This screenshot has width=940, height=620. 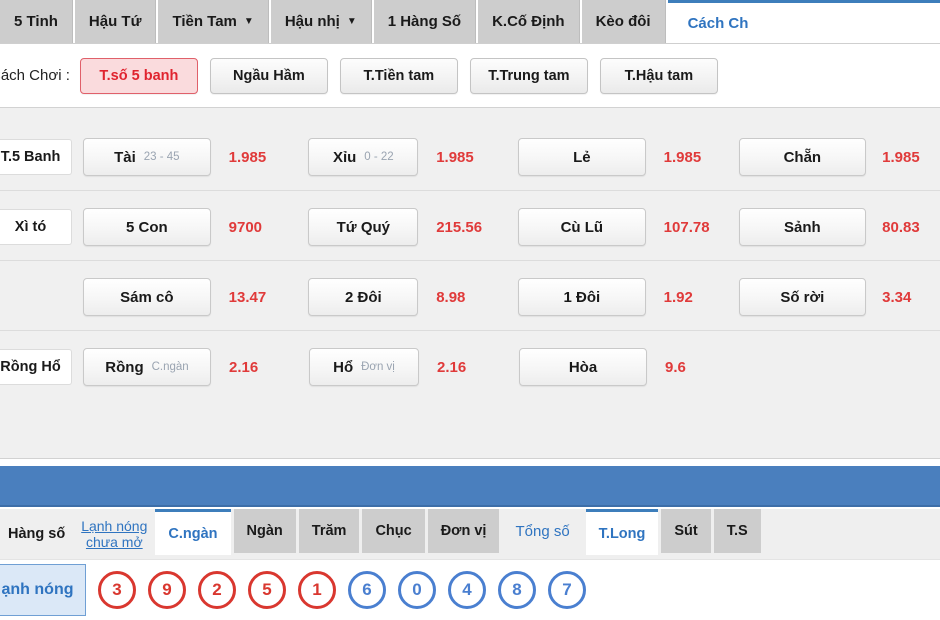 I want to click on bet-name: Sám cô, so click(x=147, y=297).